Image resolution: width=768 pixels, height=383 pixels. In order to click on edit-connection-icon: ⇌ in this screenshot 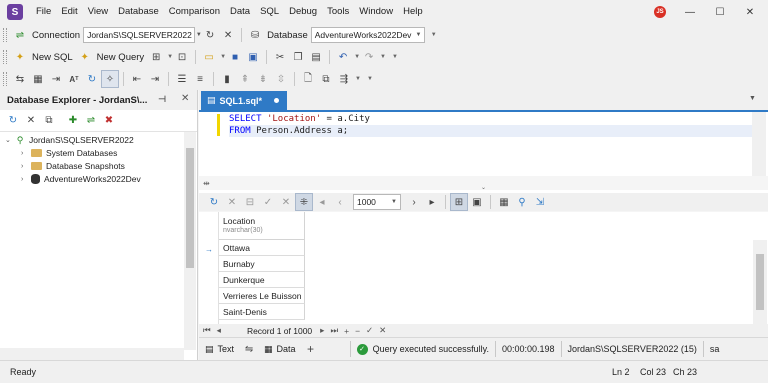, I will do `click(91, 121)`.